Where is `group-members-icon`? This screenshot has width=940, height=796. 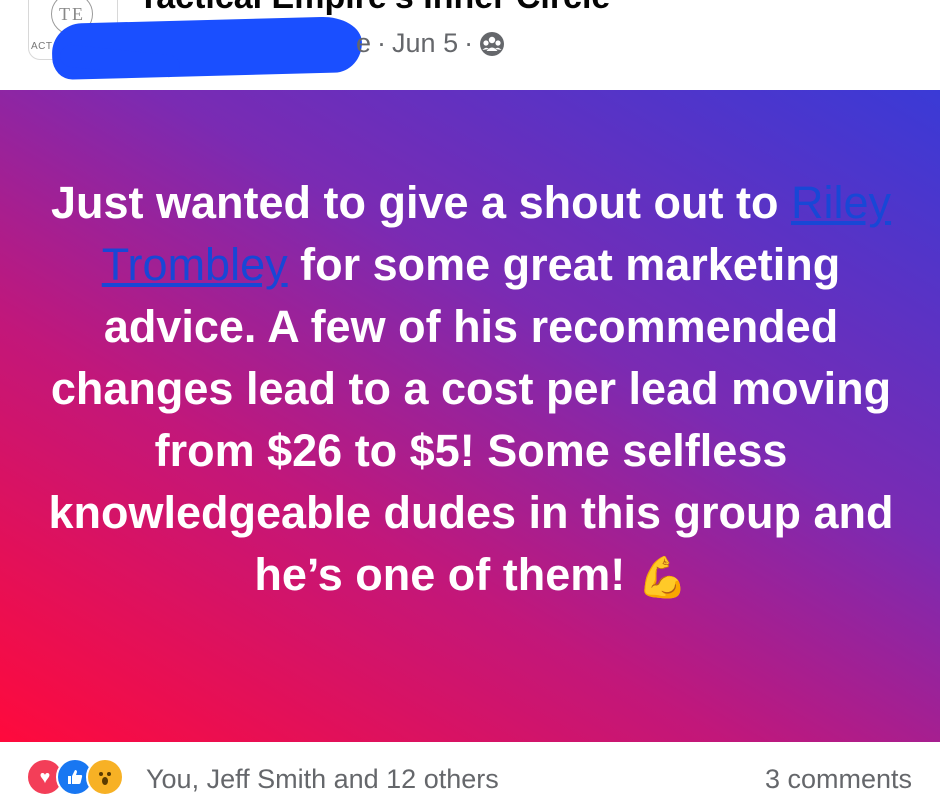 group-members-icon is located at coordinates (492, 44).